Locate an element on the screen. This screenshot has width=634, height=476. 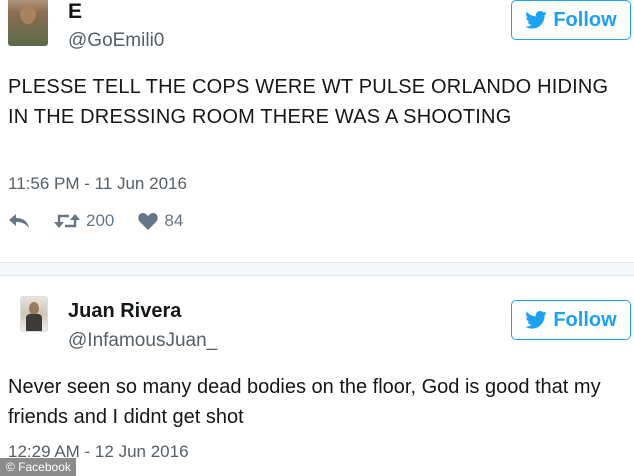
reply-icon is located at coordinates (19, 221).